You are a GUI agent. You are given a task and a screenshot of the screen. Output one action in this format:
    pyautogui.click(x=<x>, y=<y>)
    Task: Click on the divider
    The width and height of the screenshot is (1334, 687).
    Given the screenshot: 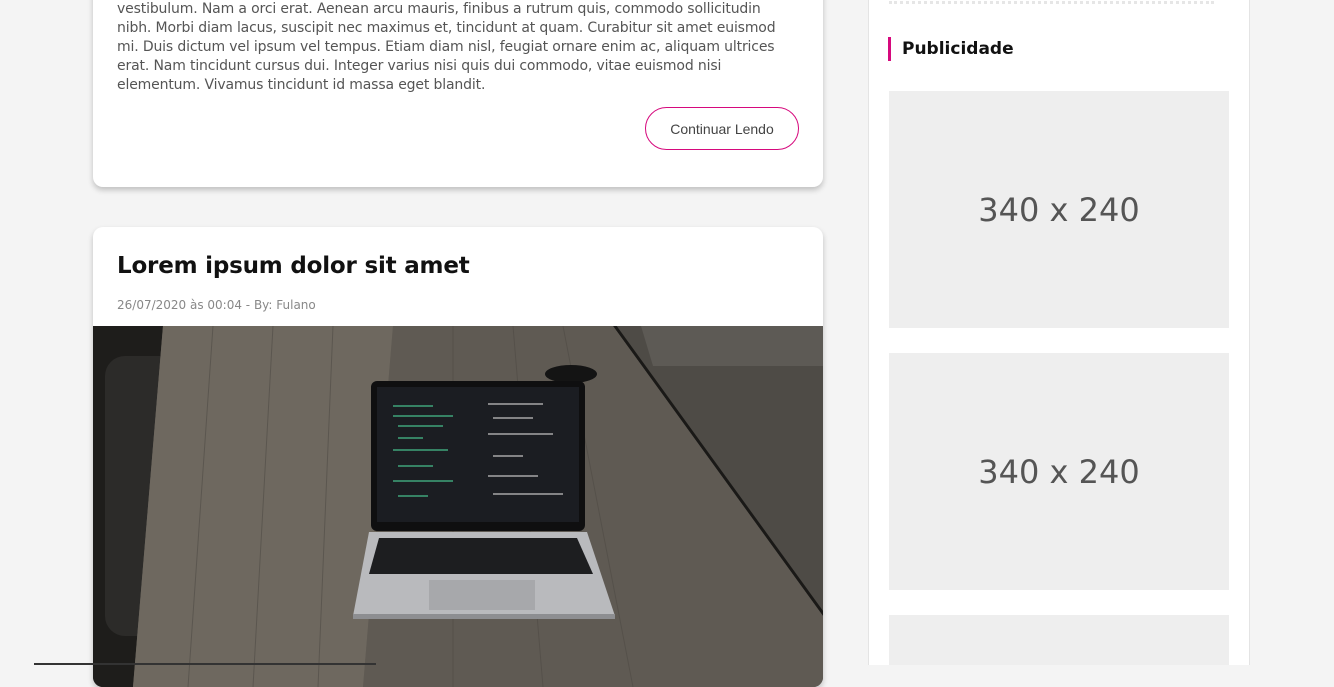 What is the action you would take?
    pyautogui.click(x=1051, y=4)
    